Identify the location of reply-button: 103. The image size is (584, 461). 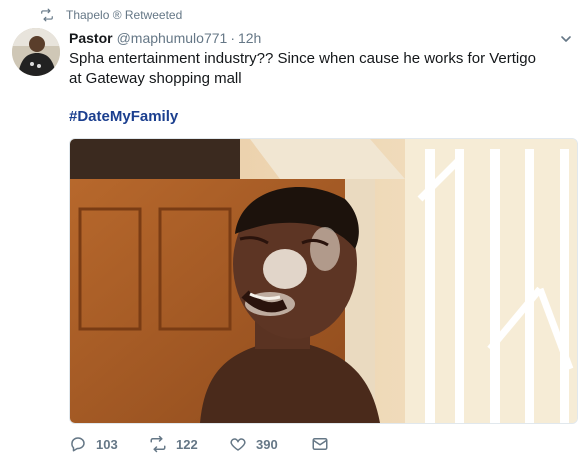
(109, 444).